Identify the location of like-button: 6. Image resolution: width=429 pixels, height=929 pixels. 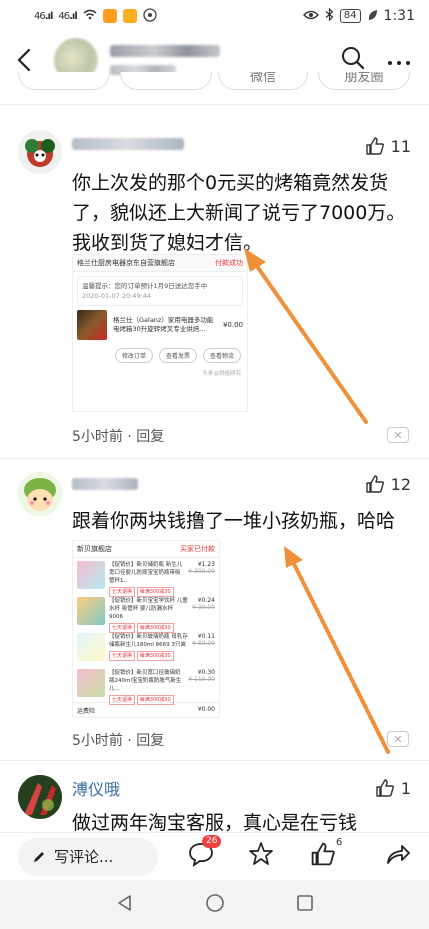
(326, 852).